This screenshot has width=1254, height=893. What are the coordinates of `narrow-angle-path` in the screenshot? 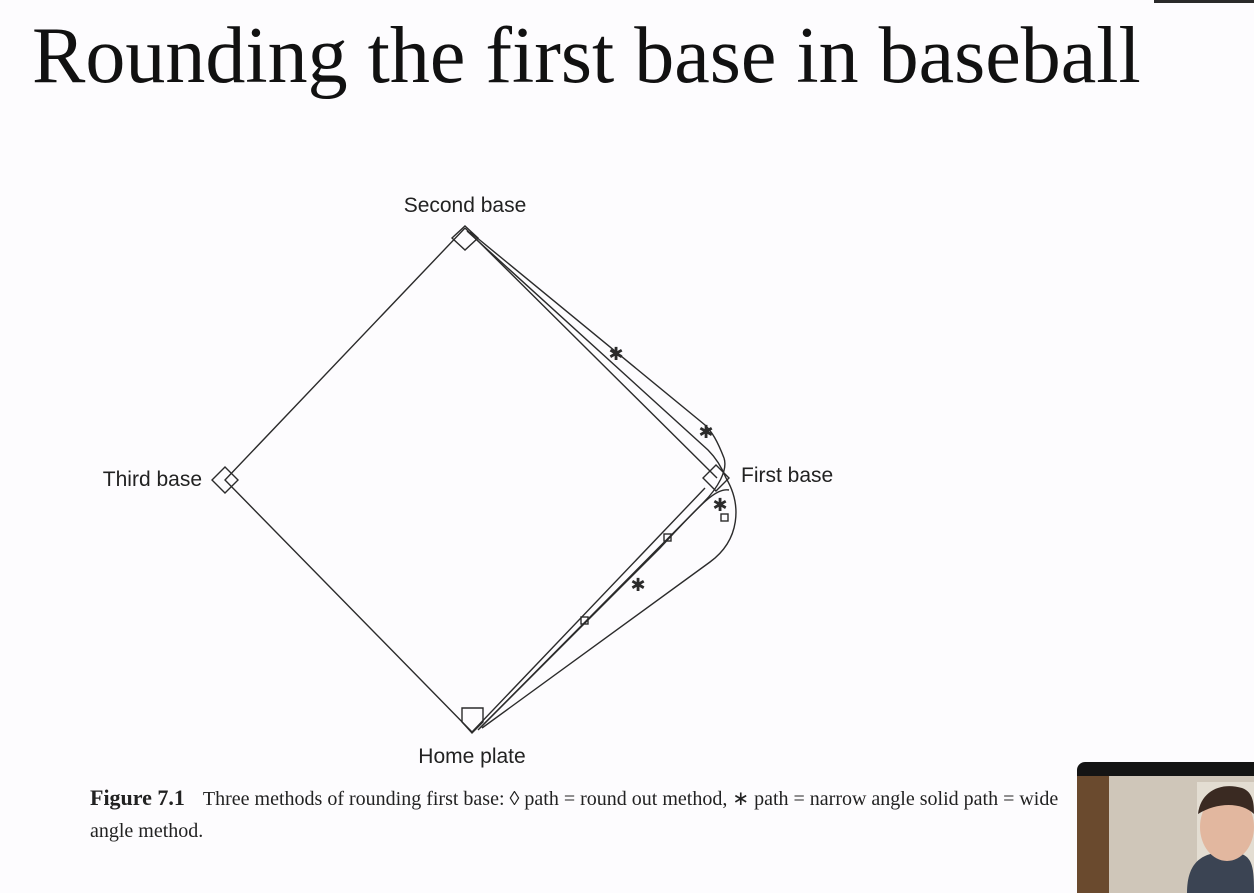 It's located at (601, 594).